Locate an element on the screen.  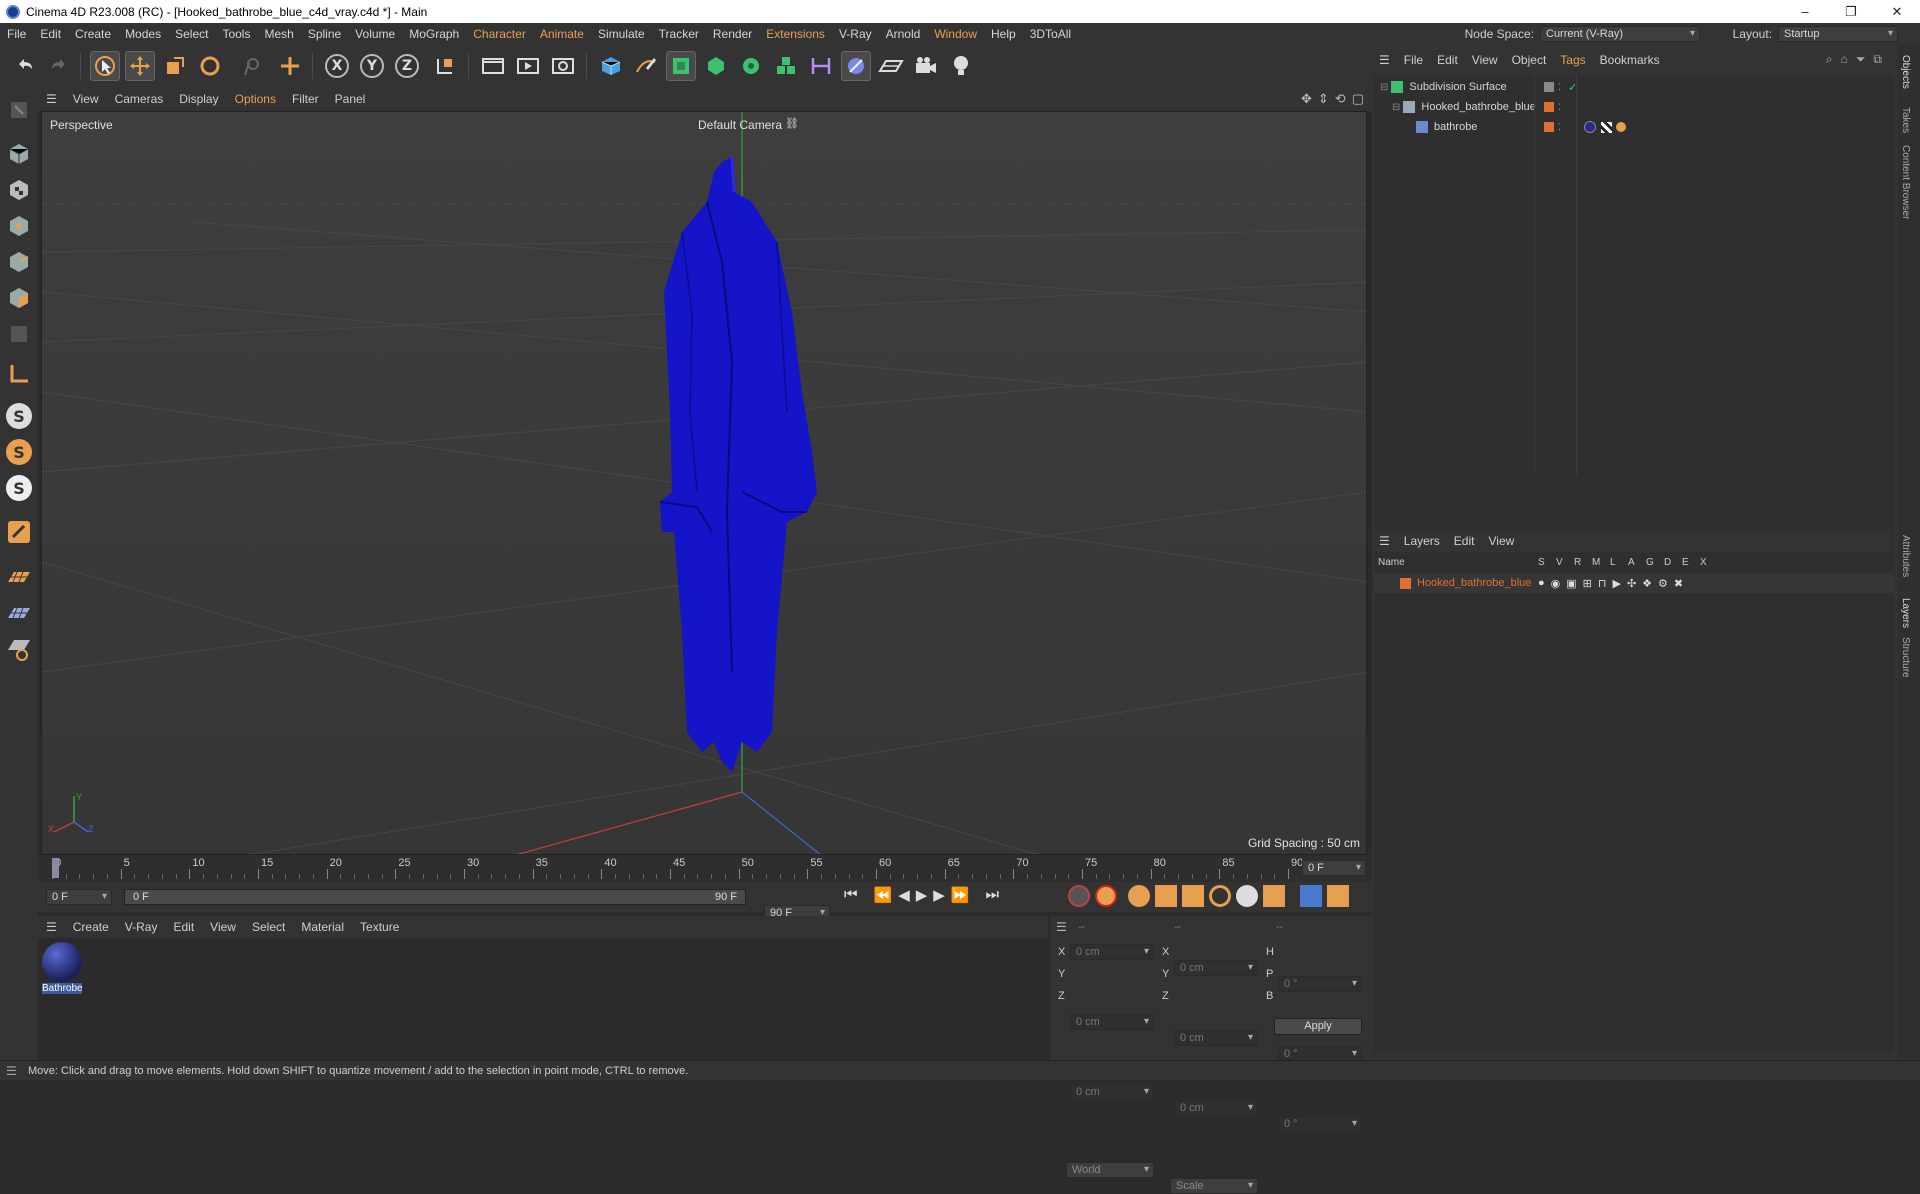
layer-col-xrefs: X is located at coordinates (1709, 562).